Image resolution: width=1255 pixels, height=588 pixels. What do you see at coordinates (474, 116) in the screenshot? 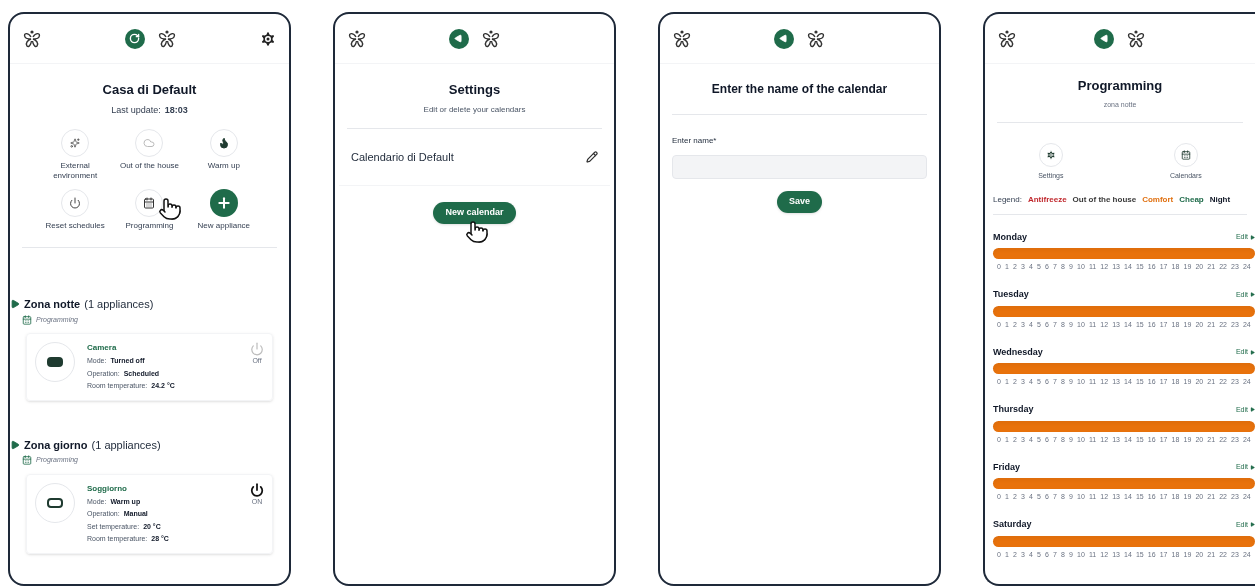
I see `screen-subtitle: Edit or delete your calendars` at bounding box center [474, 116].